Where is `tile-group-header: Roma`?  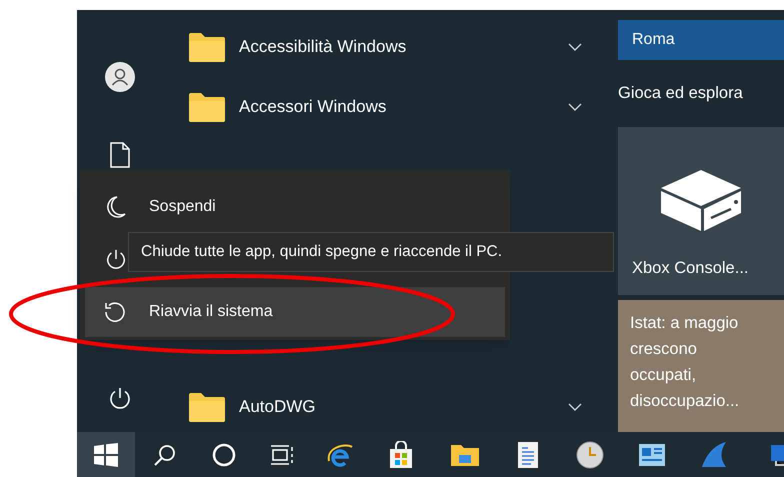 tile-group-header: Roma is located at coordinates (701, 40).